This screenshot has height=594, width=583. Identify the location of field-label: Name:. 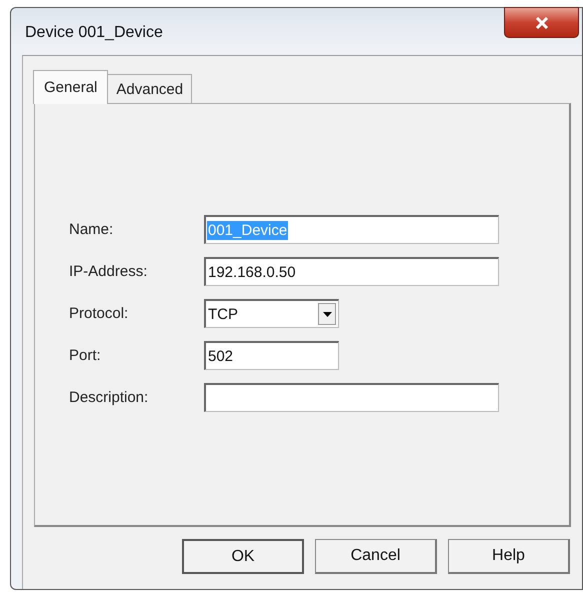
(91, 229).